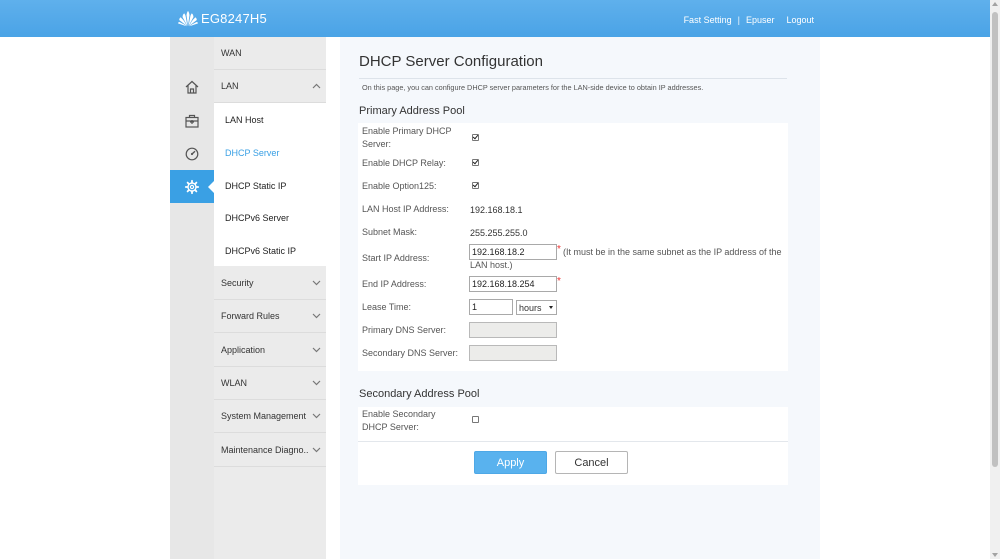 Image resolution: width=1000 pixels, height=559 pixels. I want to click on scroll-thumb, so click(995, 239).